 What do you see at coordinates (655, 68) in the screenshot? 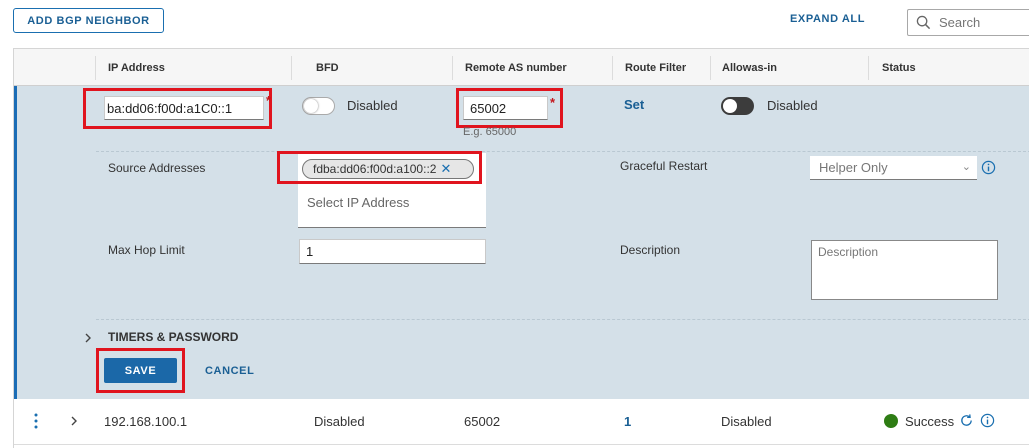
I see `column-header-route-filter: Route Filter` at bounding box center [655, 68].